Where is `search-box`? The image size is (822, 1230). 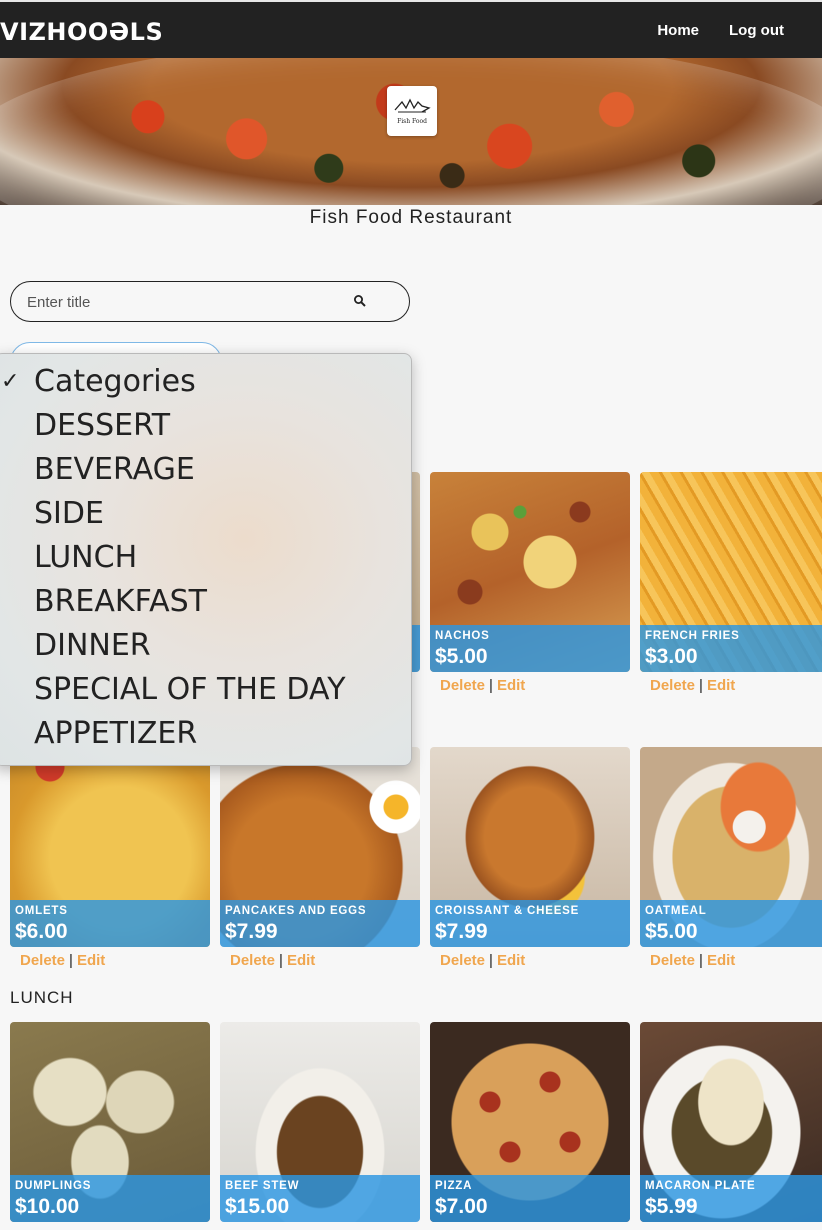
search-box is located at coordinates (210, 301).